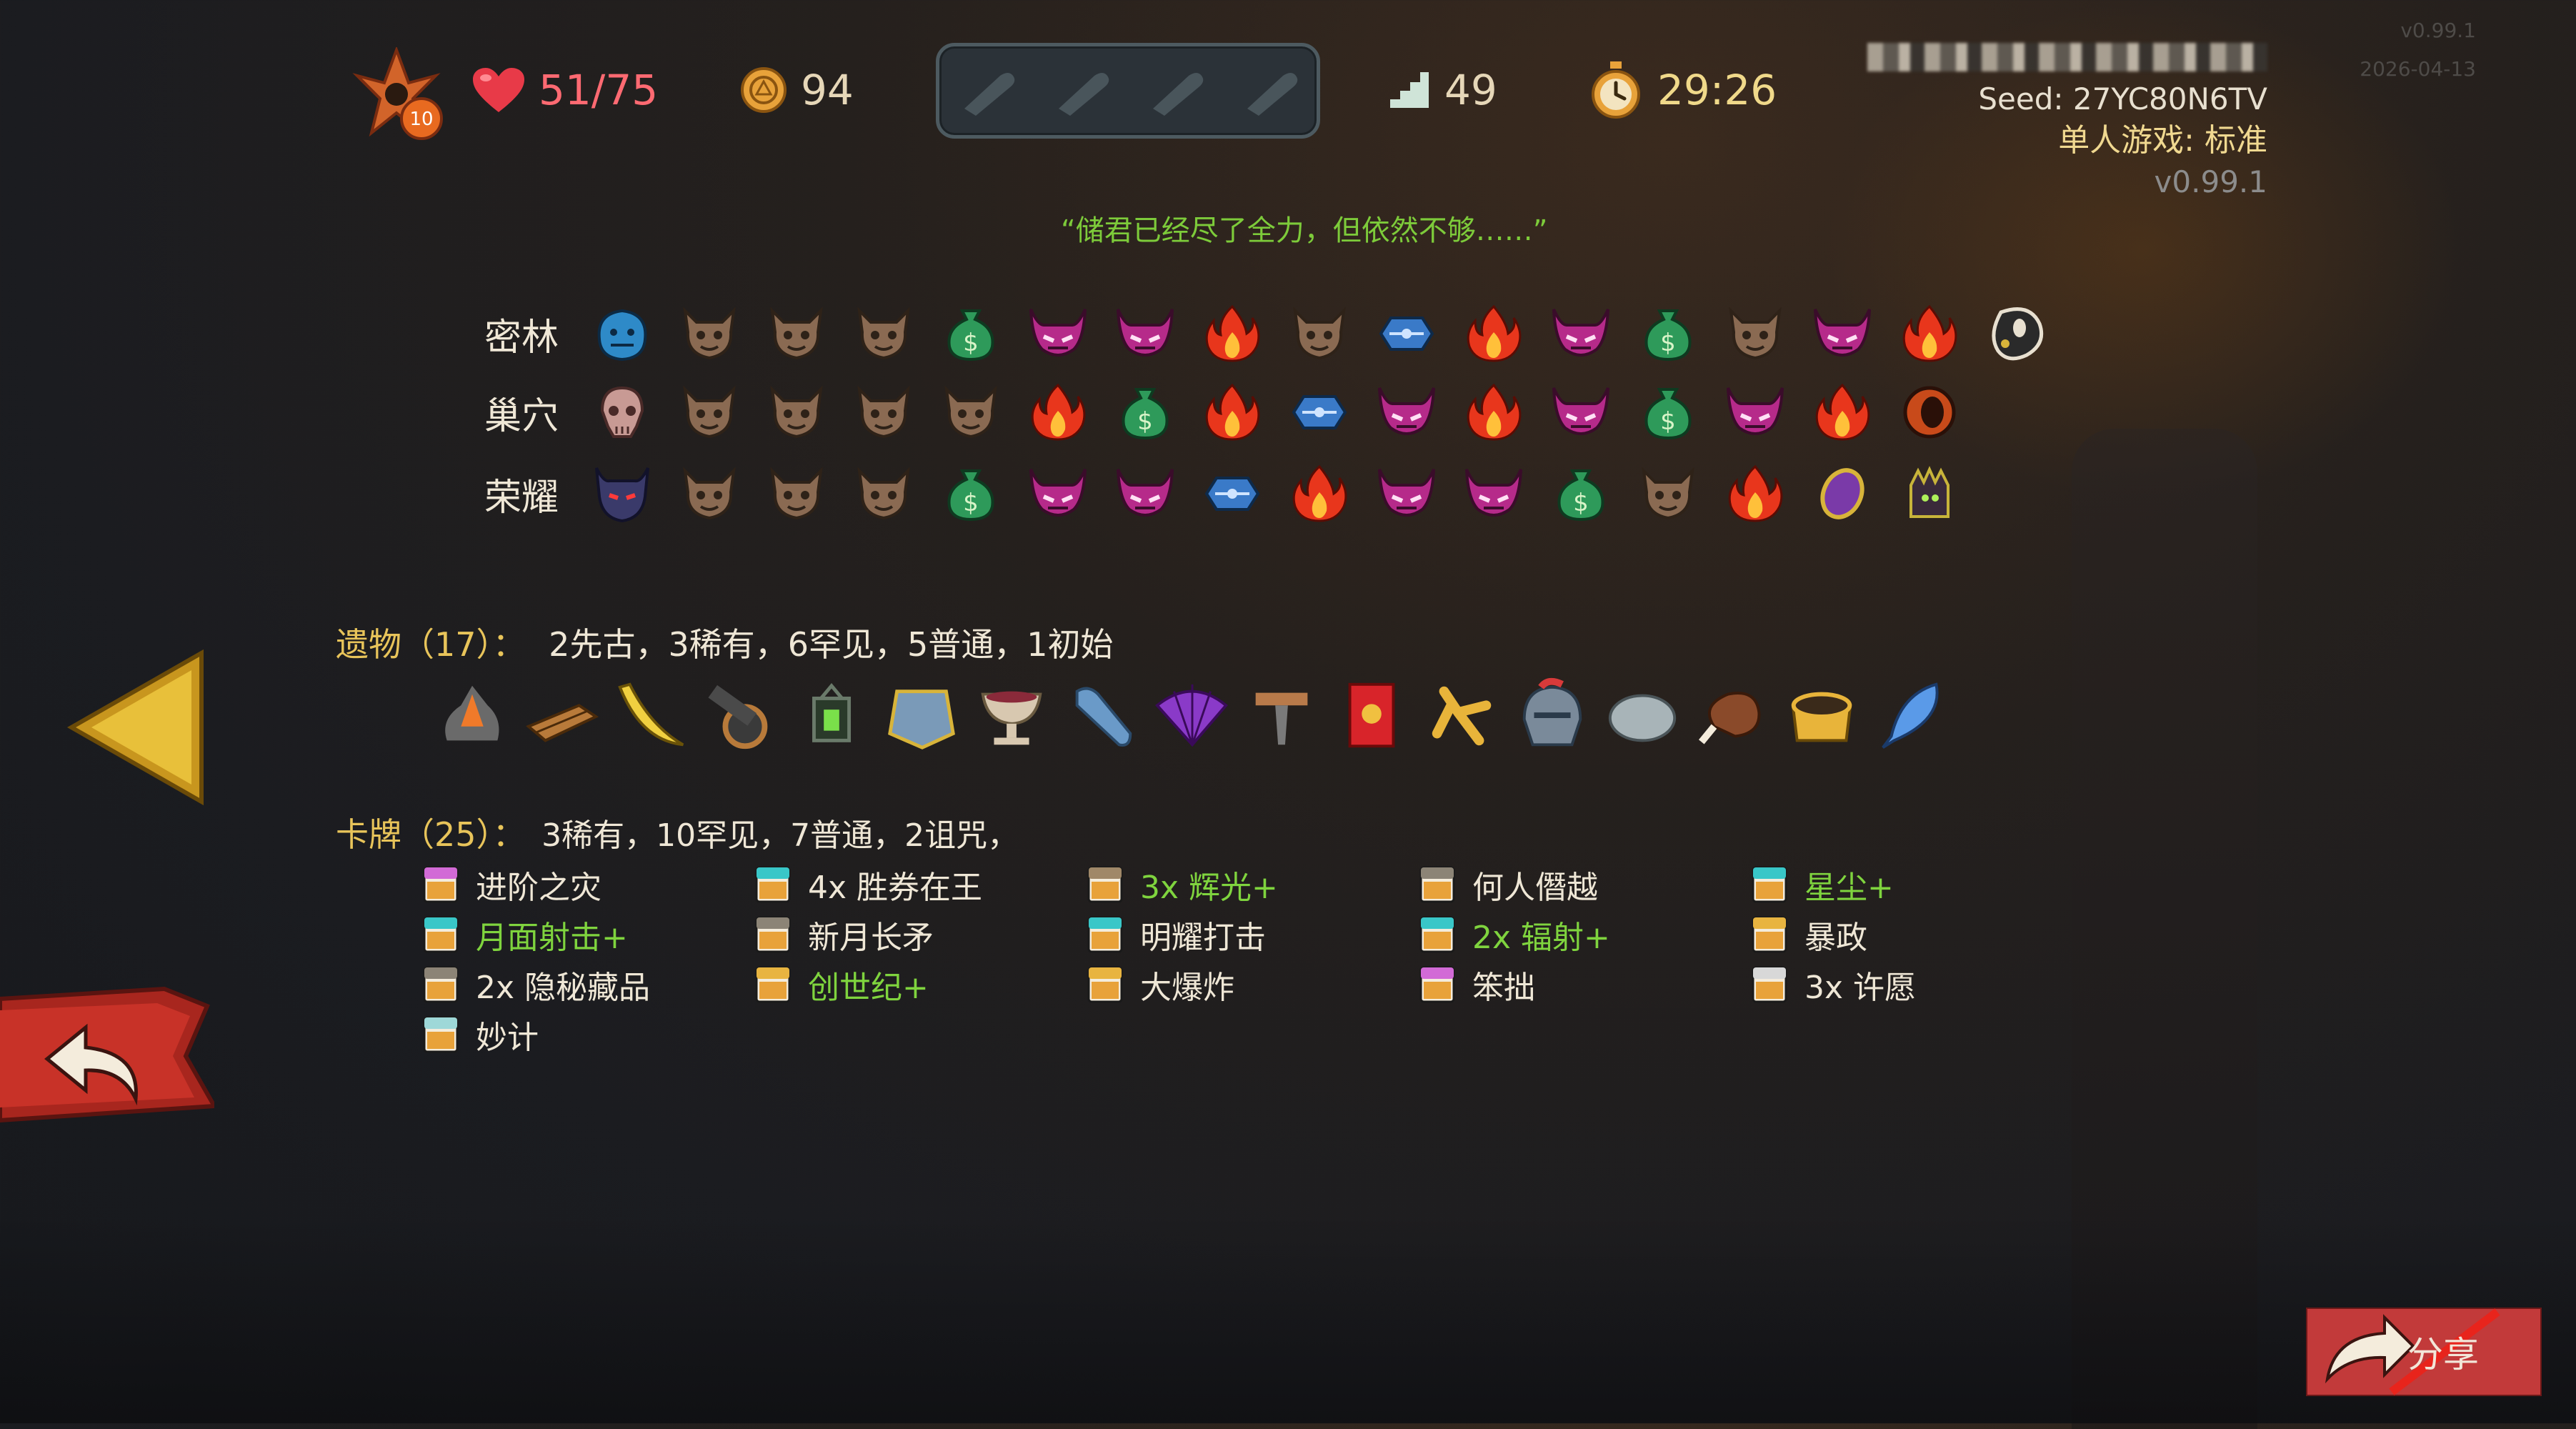 This screenshot has height=1429, width=2576. What do you see at coordinates (138, 727) in the screenshot?
I see `previous-arrow-button` at bounding box center [138, 727].